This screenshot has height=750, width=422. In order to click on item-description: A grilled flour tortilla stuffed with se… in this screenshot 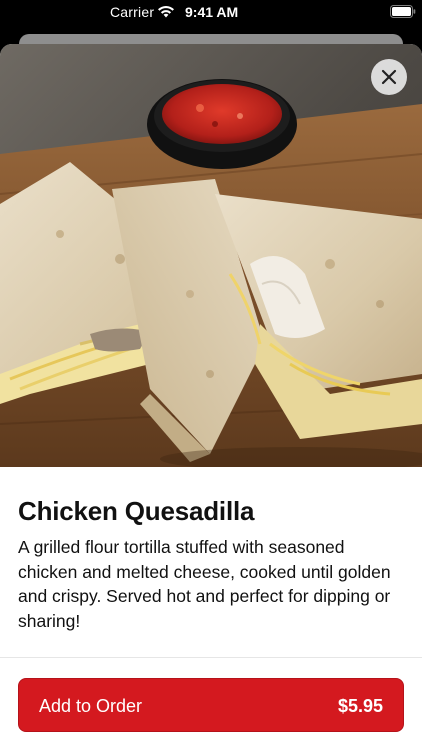, I will do `click(204, 584)`.